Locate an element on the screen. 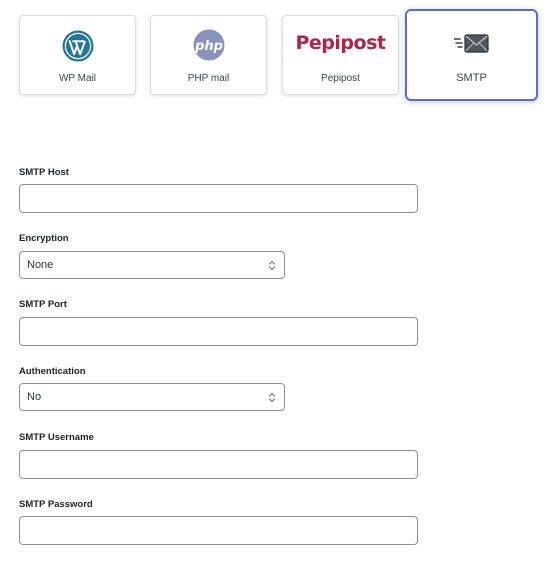 The image size is (558, 566). smtp-host-label: SMTP Host is located at coordinates (44, 172).